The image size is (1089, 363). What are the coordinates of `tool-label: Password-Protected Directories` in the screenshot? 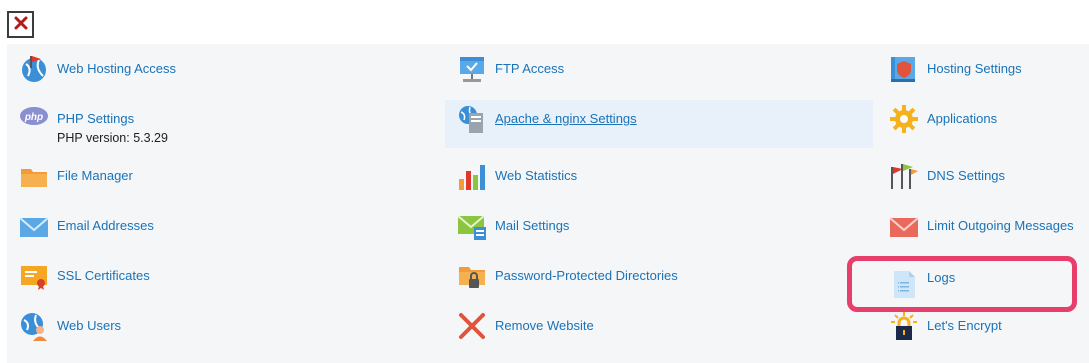 It's located at (586, 275).